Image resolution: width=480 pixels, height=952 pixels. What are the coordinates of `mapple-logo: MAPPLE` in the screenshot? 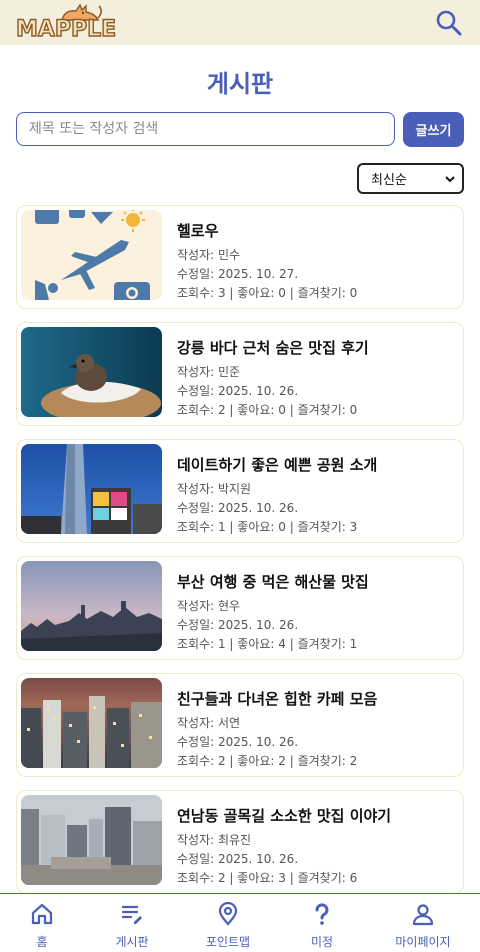 It's located at (67, 23).